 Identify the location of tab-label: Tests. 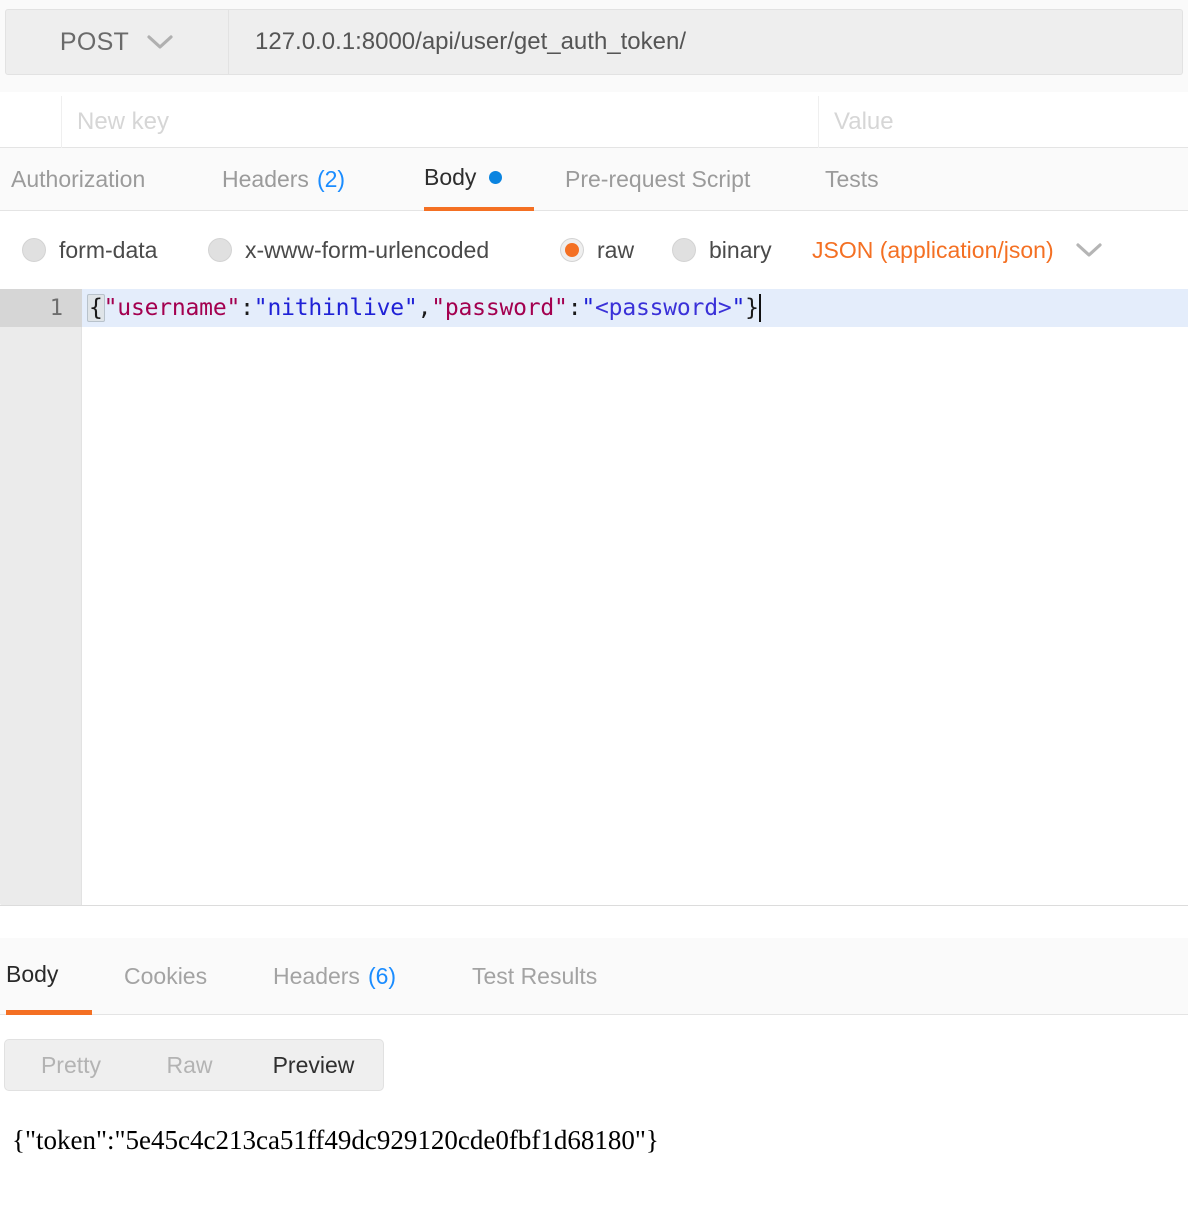
(852, 179).